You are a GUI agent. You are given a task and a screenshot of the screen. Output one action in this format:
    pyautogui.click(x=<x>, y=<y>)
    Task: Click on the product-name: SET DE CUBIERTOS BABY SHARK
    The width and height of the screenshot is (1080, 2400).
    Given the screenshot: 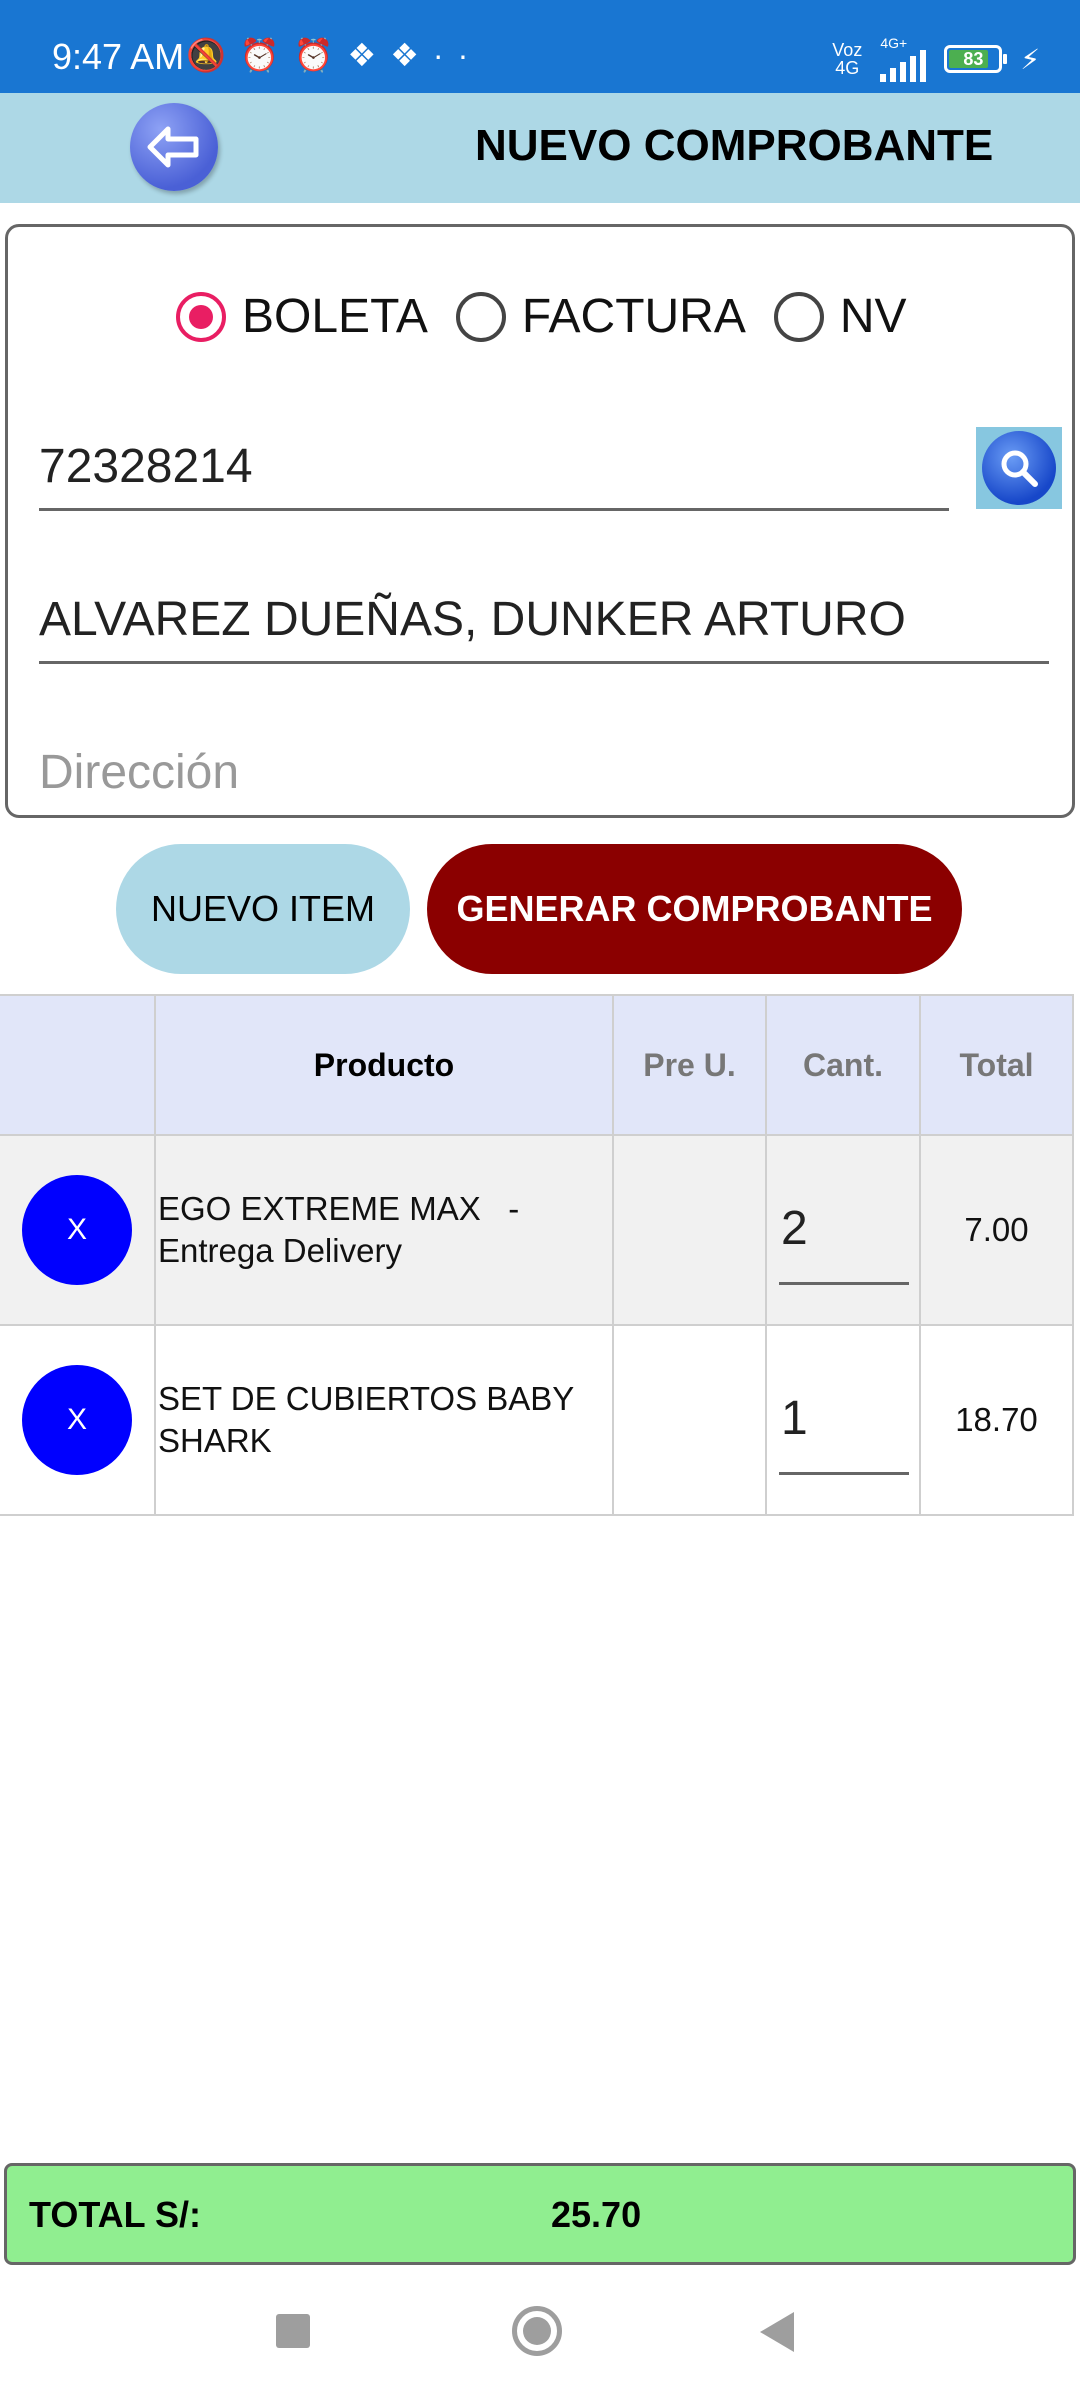 What is the action you would take?
    pyautogui.click(x=370, y=1419)
    